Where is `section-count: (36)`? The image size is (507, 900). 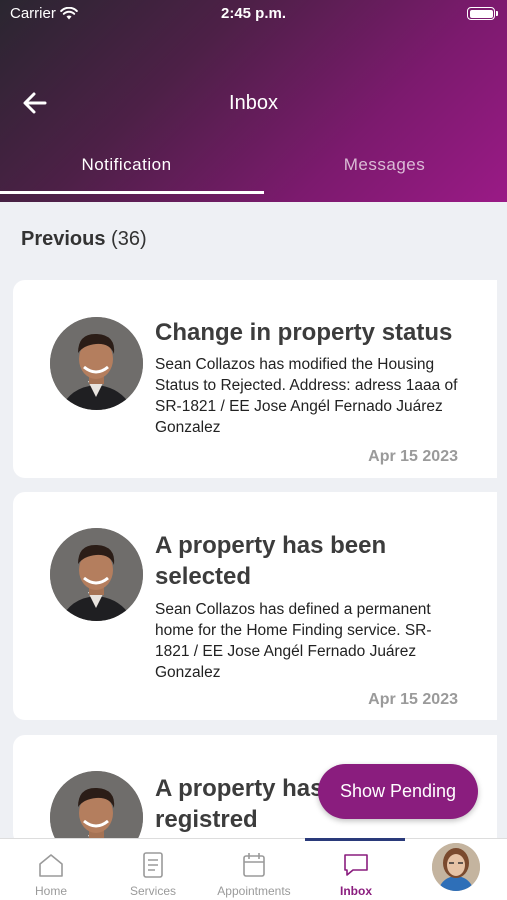 section-count: (36) is located at coordinates (129, 239).